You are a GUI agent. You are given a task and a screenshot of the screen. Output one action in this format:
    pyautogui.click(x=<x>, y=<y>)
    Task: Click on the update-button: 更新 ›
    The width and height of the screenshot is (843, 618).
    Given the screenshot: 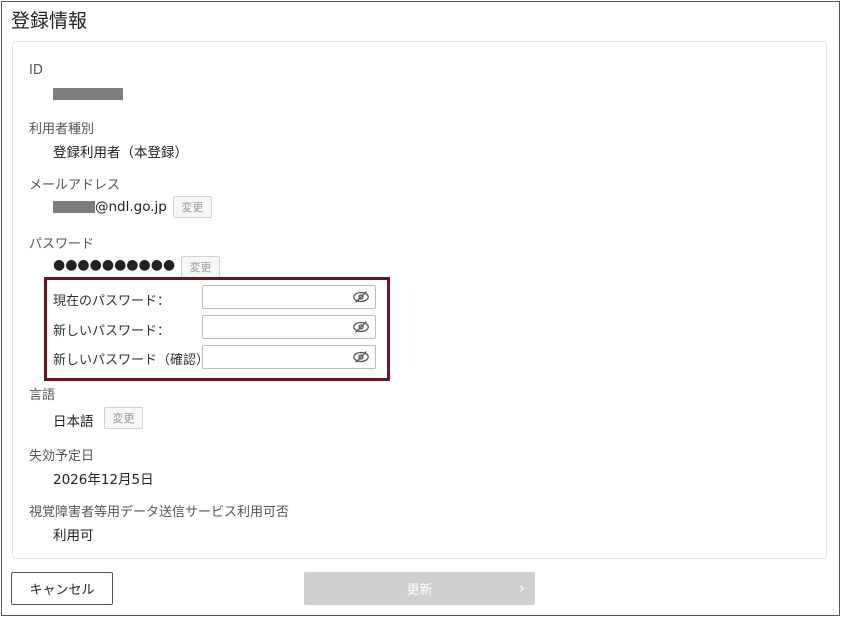 What is the action you would take?
    pyautogui.click(x=419, y=588)
    